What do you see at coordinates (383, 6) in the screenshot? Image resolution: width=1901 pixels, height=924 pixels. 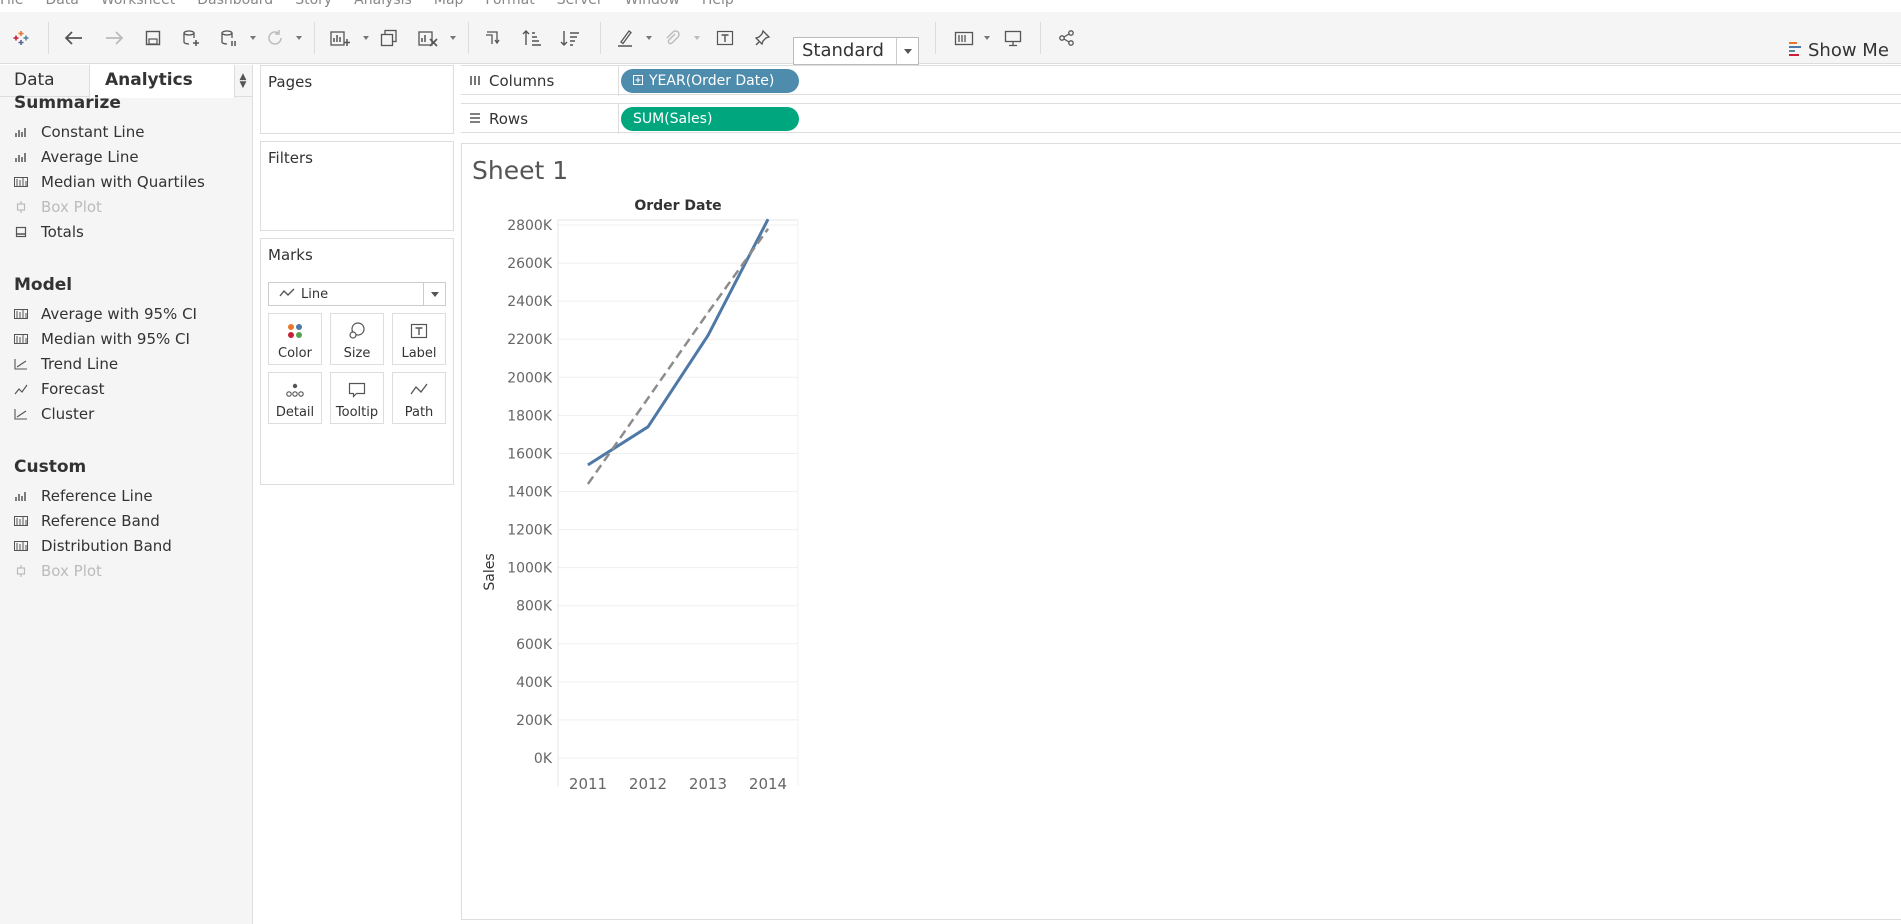 I see `menu-analysis: Analysis` at bounding box center [383, 6].